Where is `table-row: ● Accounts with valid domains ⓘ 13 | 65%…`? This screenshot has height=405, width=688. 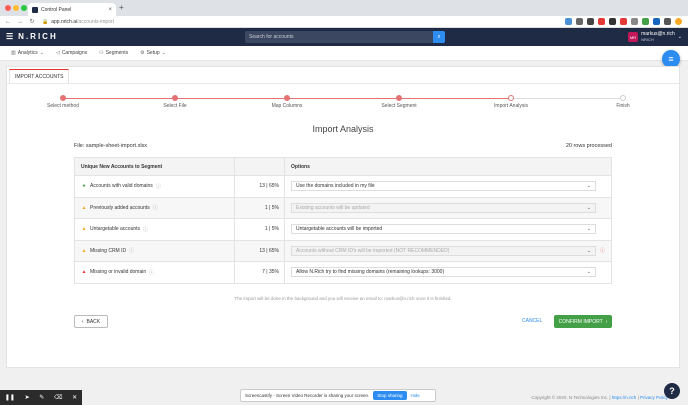
table-row: ● Accounts with valid domains ⓘ 13 | 65%… is located at coordinates (343, 186).